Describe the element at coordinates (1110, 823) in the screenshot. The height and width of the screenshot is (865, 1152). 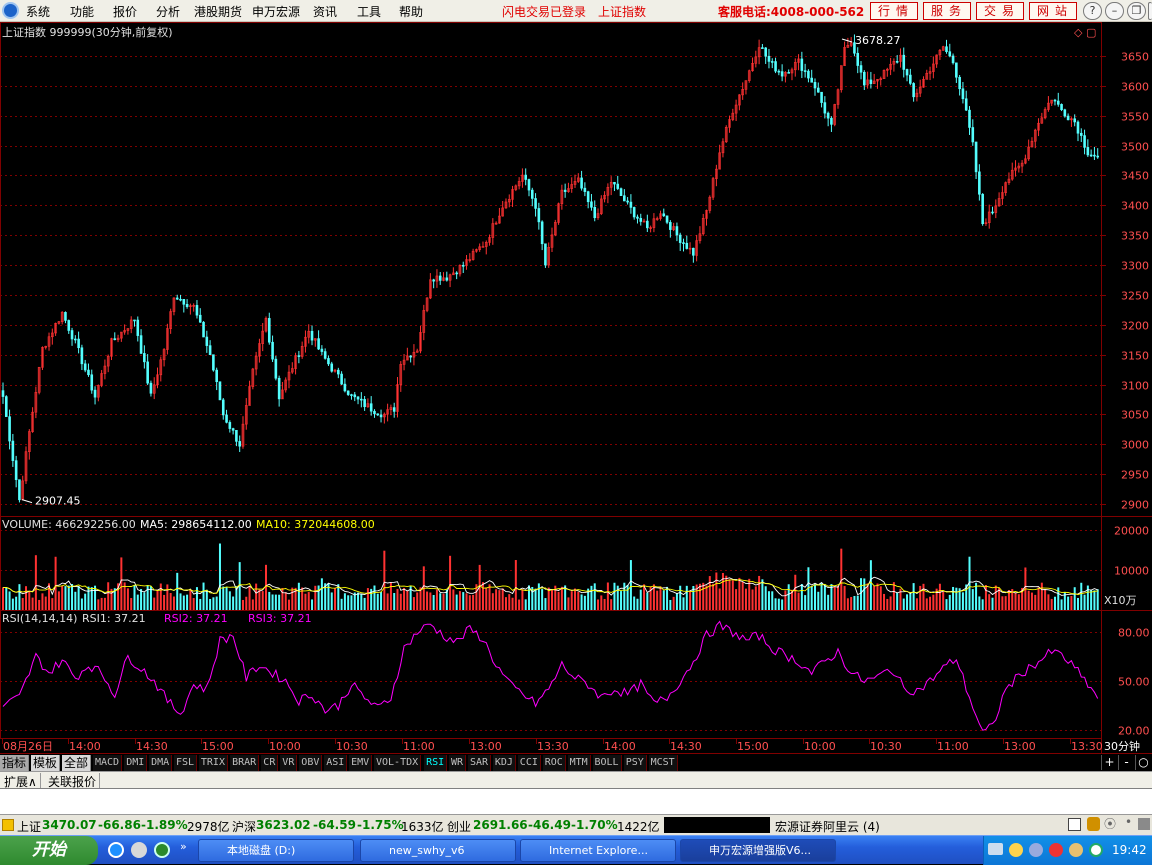
I see `signal-icon: ⦿` at that location.